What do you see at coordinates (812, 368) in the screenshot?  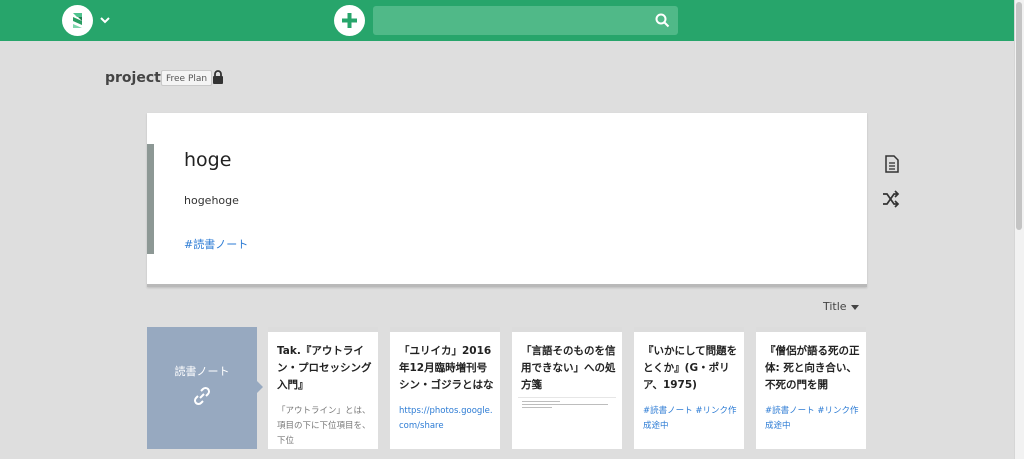 I see `card-title: 『僧侶が語る死の正体: 死と向き合い、不死の門を開` at bounding box center [812, 368].